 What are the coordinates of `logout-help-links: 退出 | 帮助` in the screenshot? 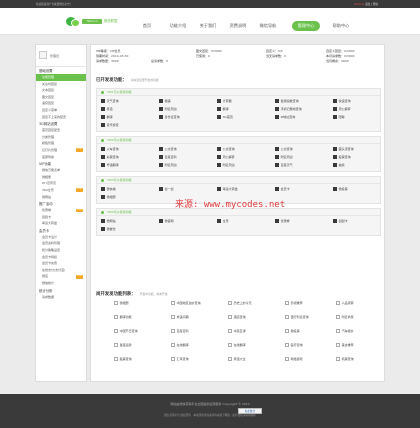 It's located at (371, 4).